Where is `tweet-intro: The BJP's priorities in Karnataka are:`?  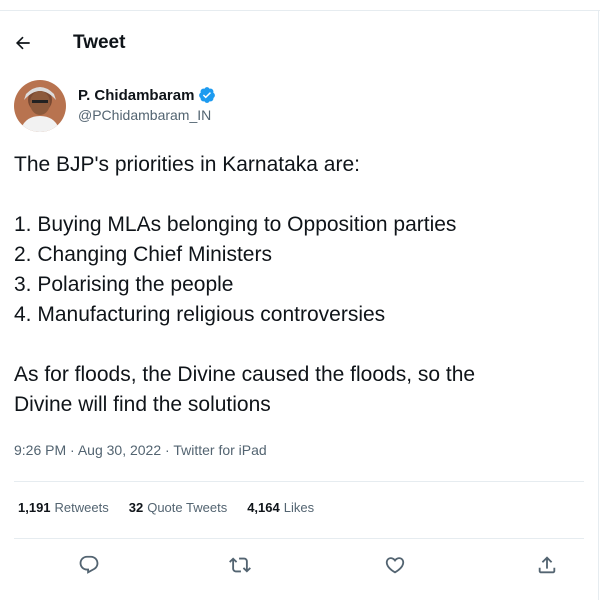
tweet-intro: The BJP's priorities in Karnataka are: is located at coordinates (187, 164).